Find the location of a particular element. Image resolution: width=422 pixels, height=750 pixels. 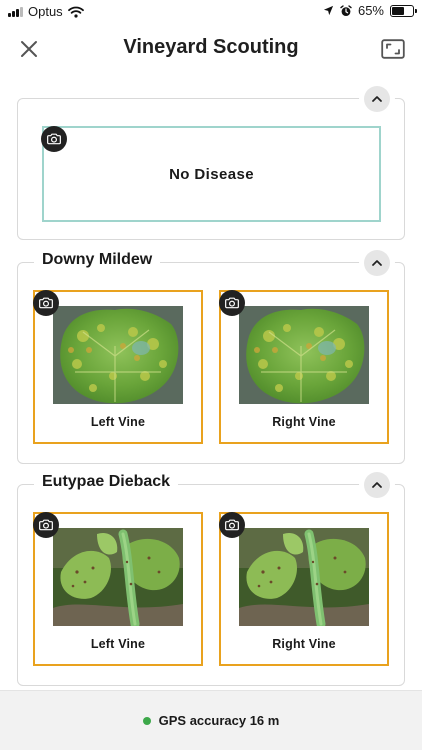

expand-button is located at coordinates (393, 49).